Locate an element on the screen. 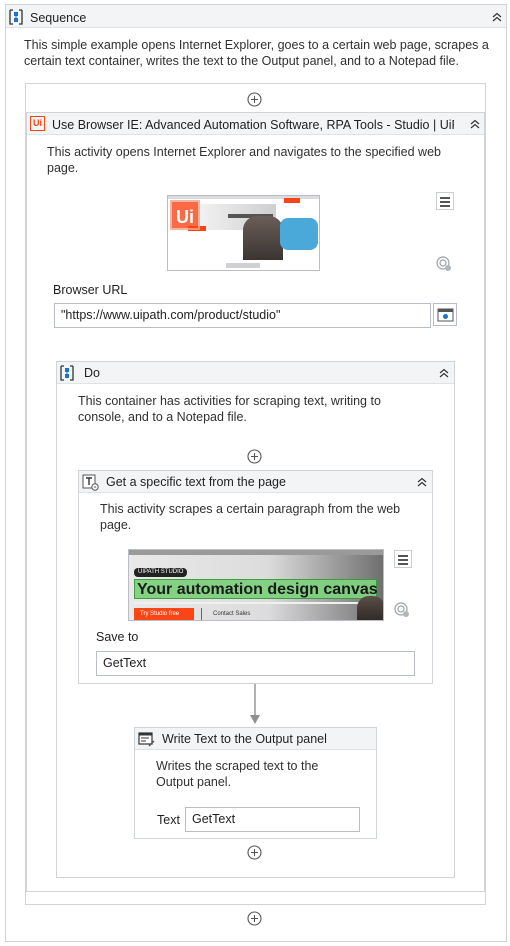 The height and width of the screenshot is (946, 510). browser-url-label: Browser URL is located at coordinates (90, 290).